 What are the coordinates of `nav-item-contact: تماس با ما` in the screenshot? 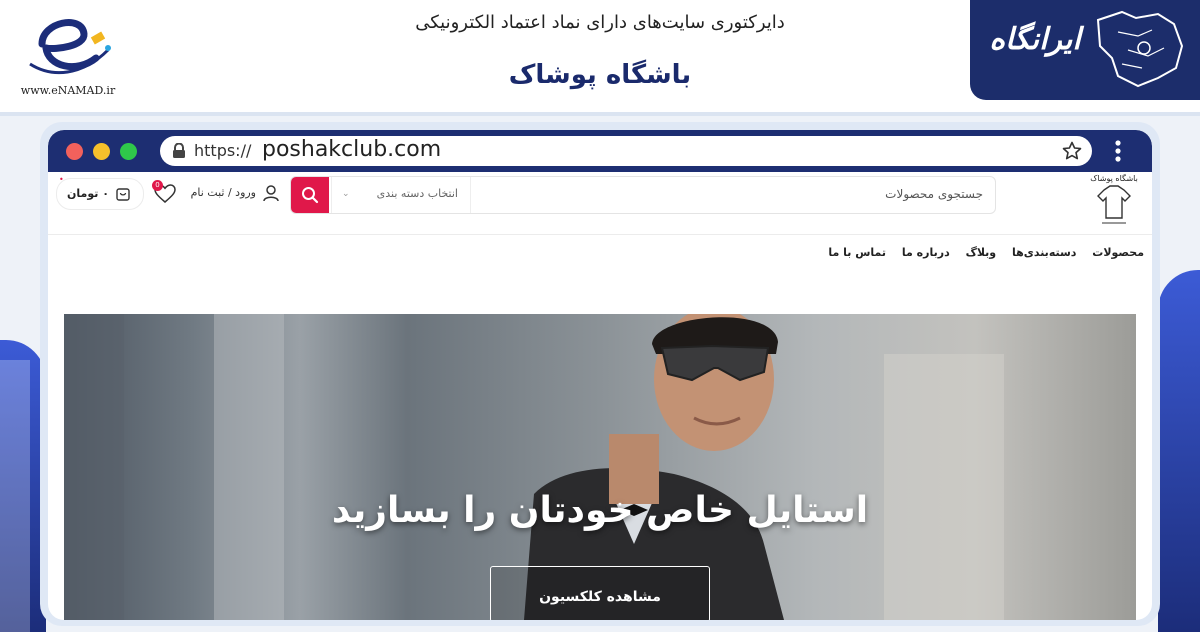 It's located at (857, 252).